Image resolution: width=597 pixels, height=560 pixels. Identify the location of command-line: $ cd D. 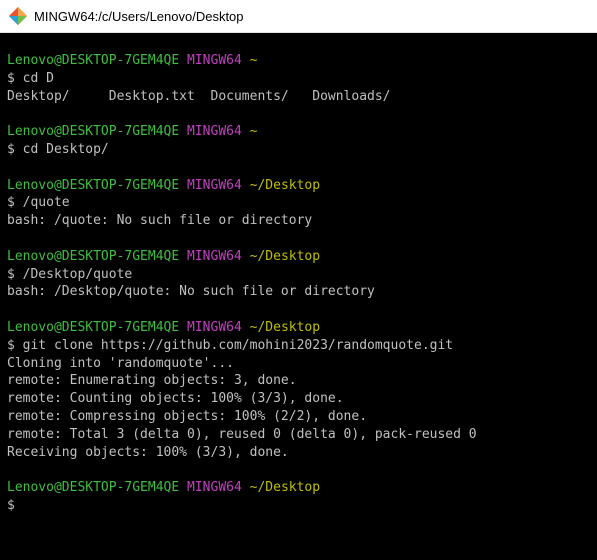
(30, 78).